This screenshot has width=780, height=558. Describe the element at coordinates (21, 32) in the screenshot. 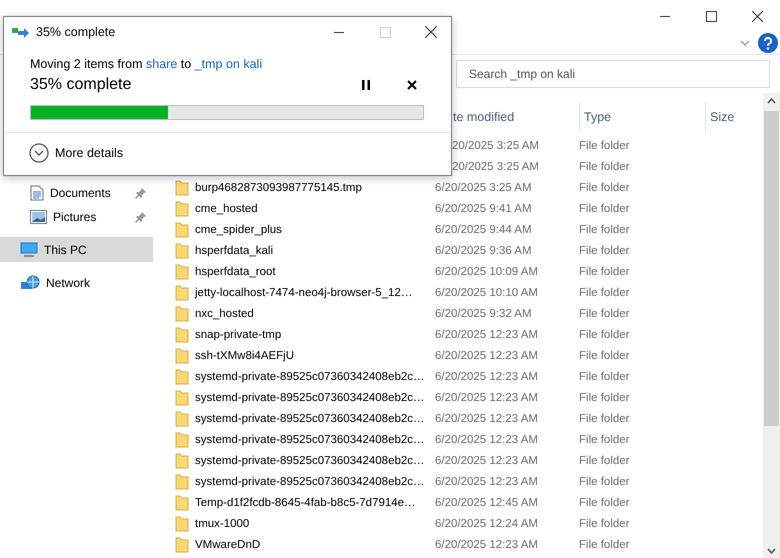

I see `transfer-icon` at that location.